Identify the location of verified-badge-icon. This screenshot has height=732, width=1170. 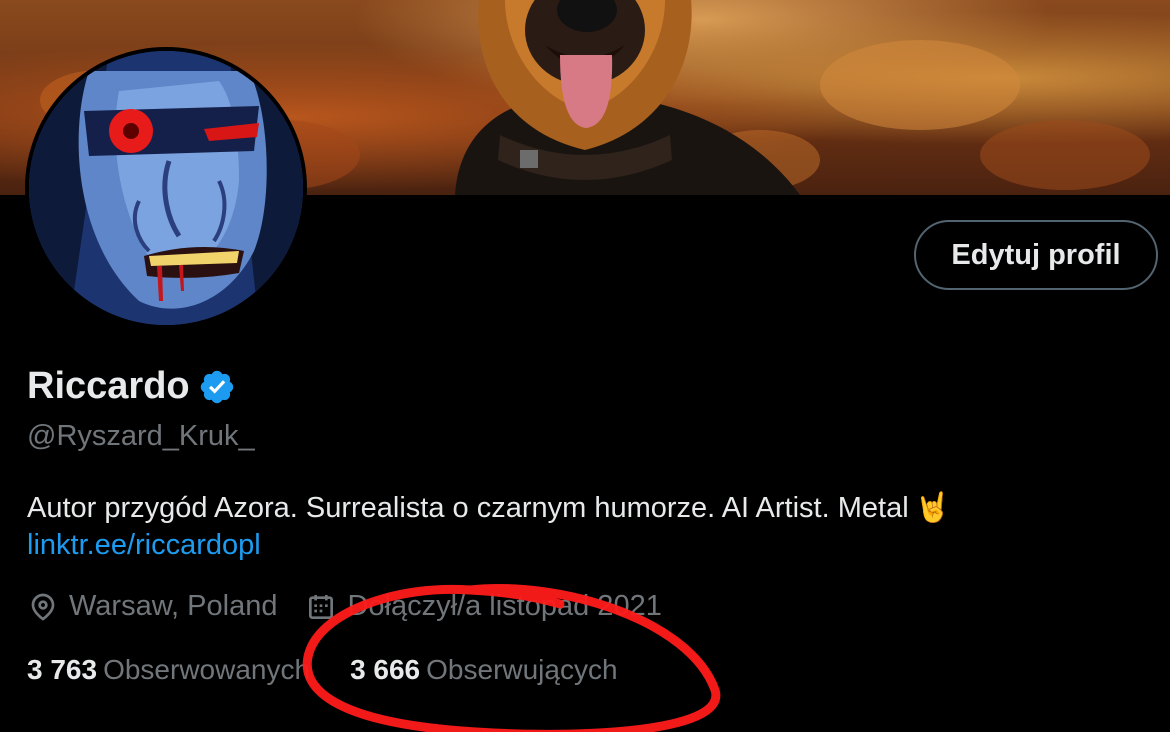
(217, 387).